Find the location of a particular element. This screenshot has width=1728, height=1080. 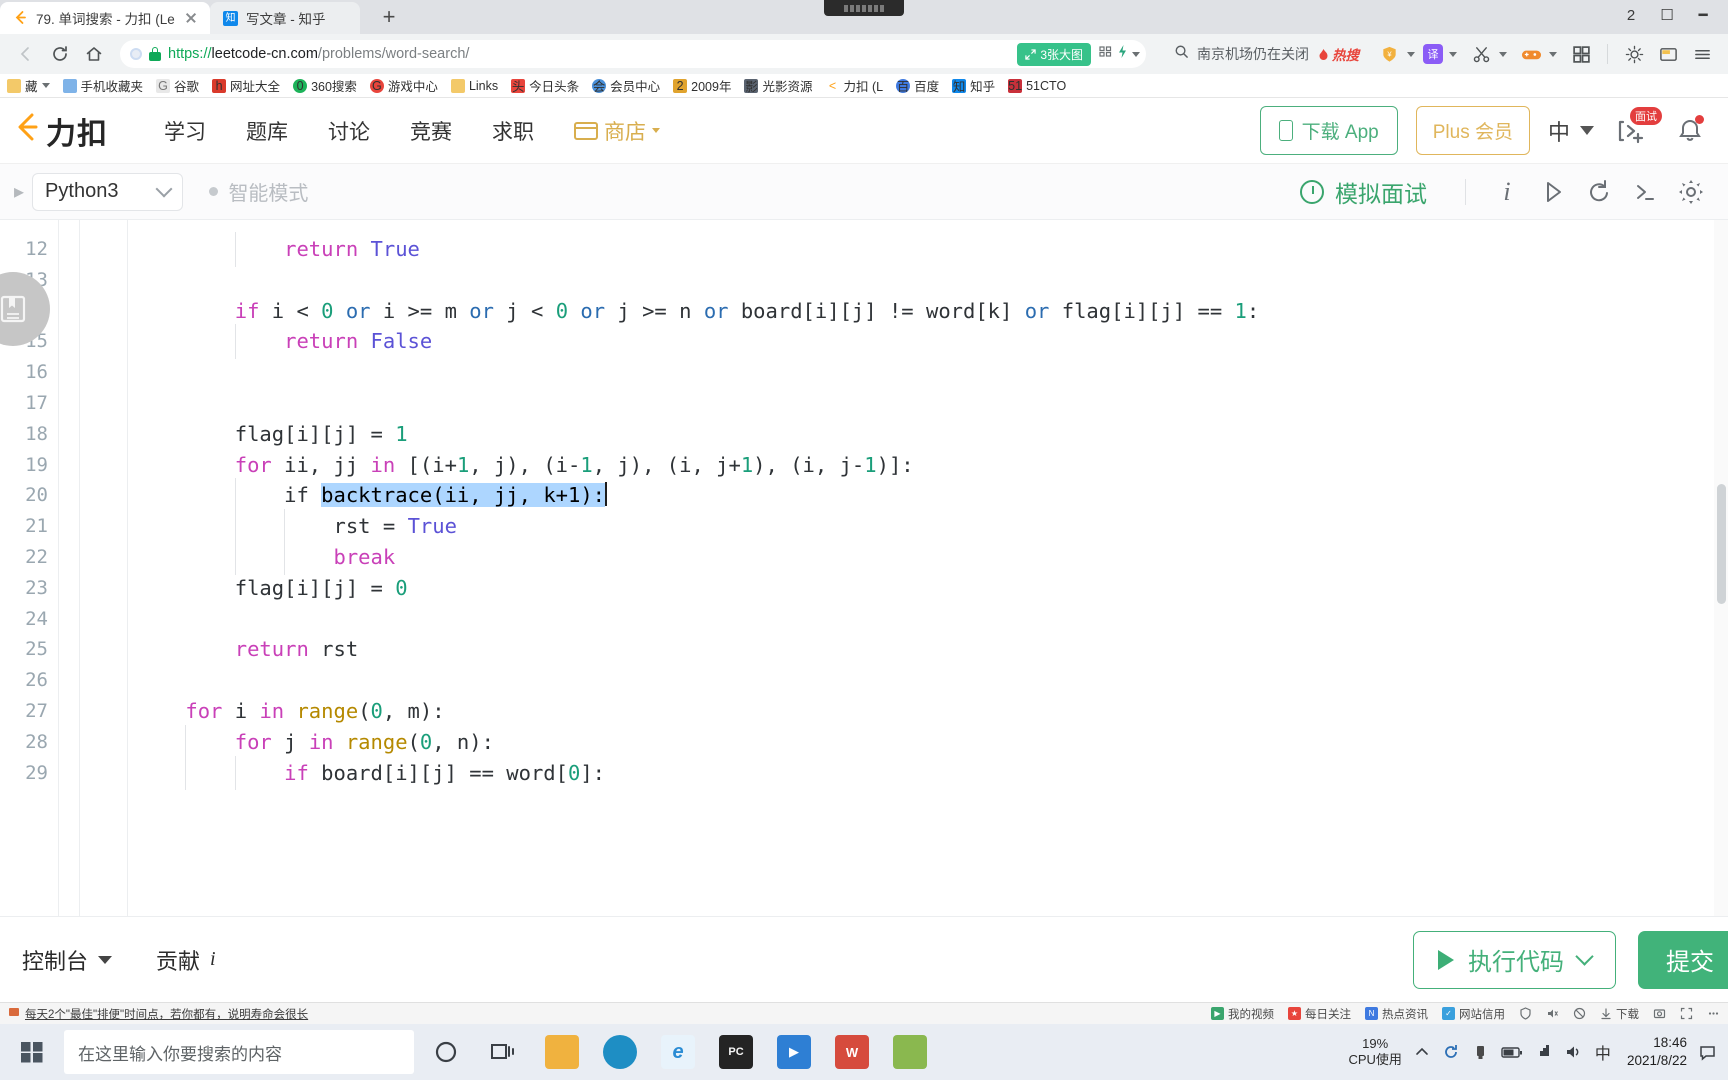

scissors-icon is located at coordinates (1481, 54).